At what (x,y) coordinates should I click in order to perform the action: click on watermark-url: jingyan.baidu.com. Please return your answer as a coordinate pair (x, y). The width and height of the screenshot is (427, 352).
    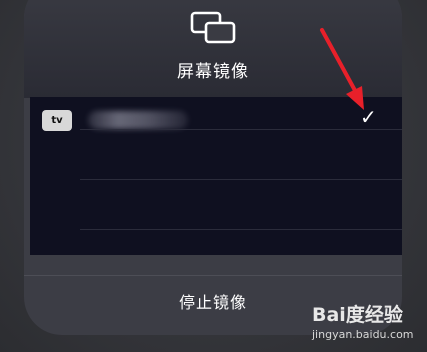
    Looking at the image, I should click on (363, 334).